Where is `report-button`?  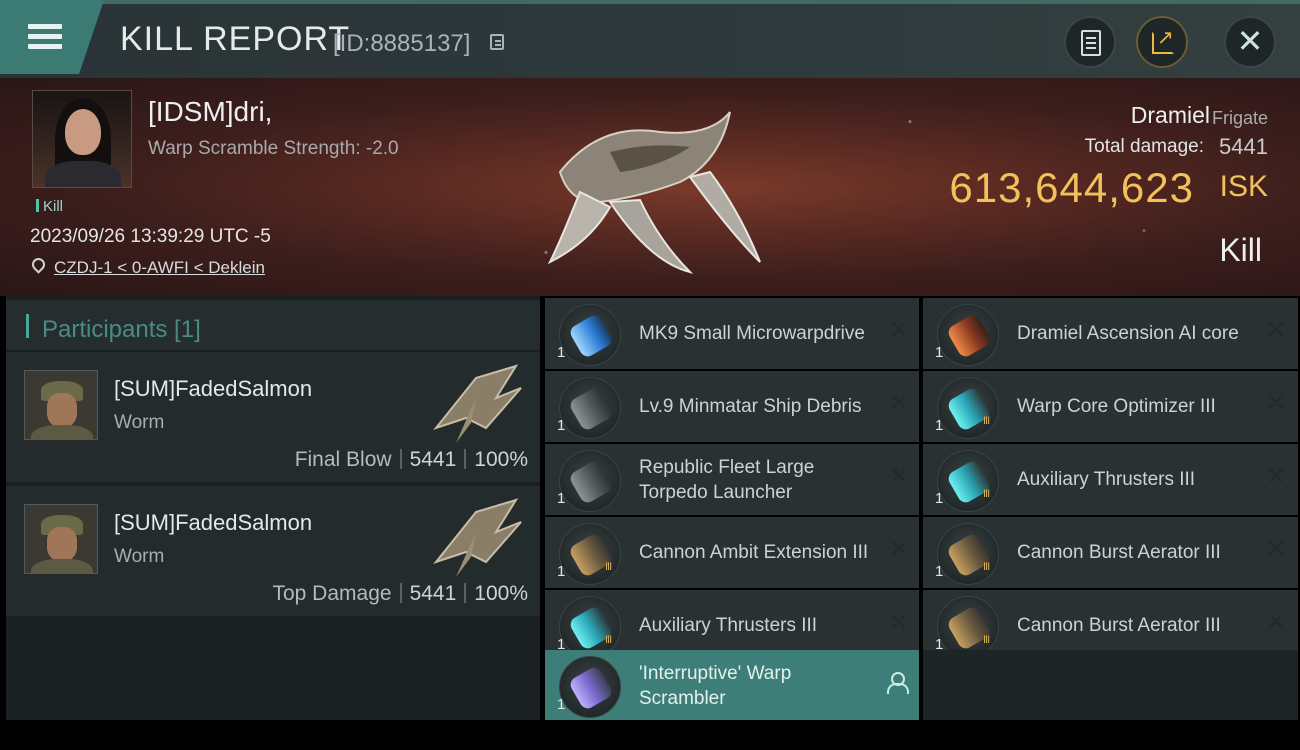
report-button is located at coordinates (1090, 42).